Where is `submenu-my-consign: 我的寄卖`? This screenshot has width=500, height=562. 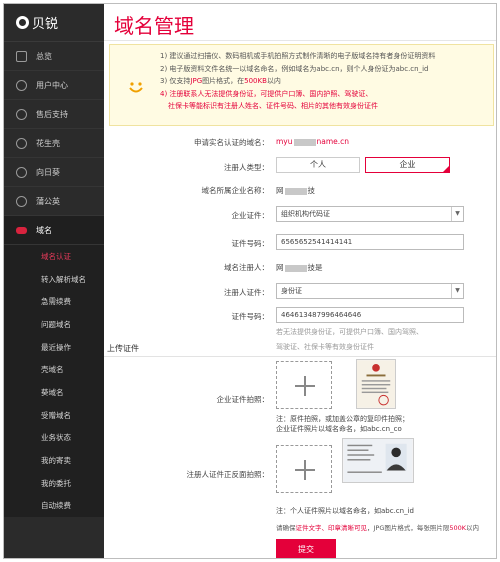
submenu-my-consign: 我的寄卖 is located at coordinates (54, 460).